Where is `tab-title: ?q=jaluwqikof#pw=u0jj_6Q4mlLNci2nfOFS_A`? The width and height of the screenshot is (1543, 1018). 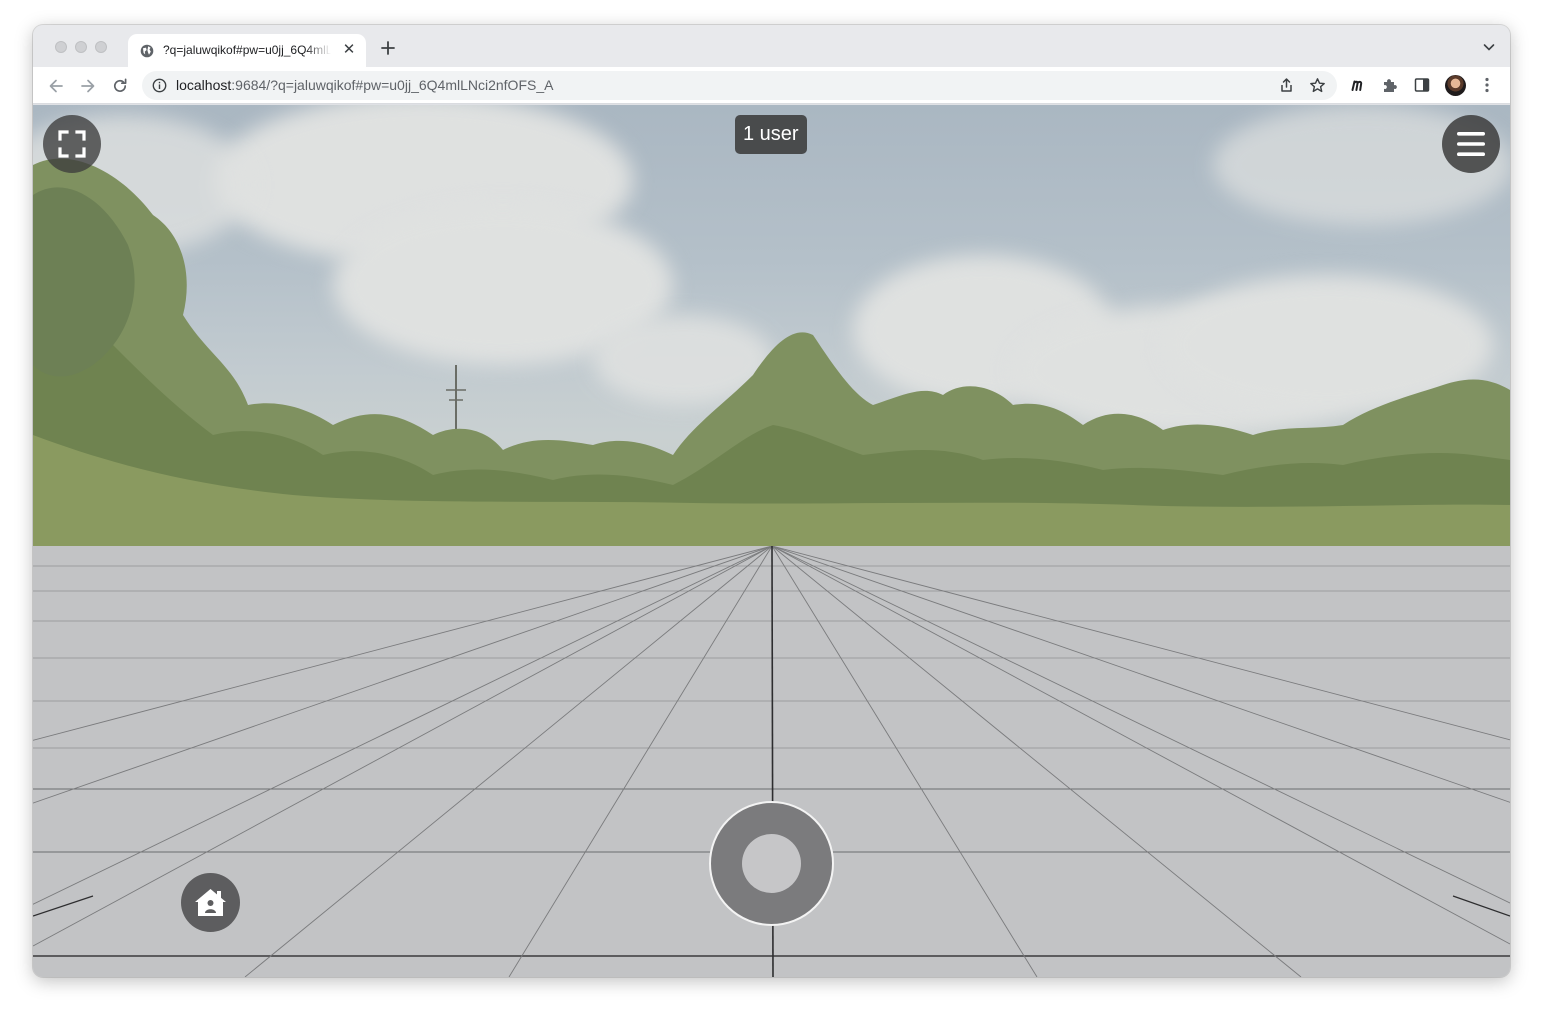
tab-title: ?q=jaluwqikof#pw=u0jj_6Q4mlLNci2nfOFS_A is located at coordinates (247, 50).